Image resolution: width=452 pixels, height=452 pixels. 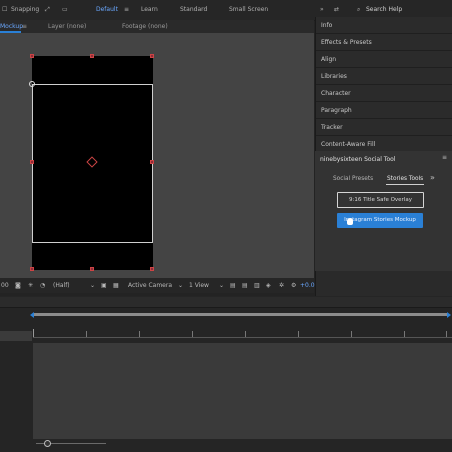 What do you see at coordinates (358, 10) in the screenshot?
I see `search-icon: ⌕` at bounding box center [358, 10].